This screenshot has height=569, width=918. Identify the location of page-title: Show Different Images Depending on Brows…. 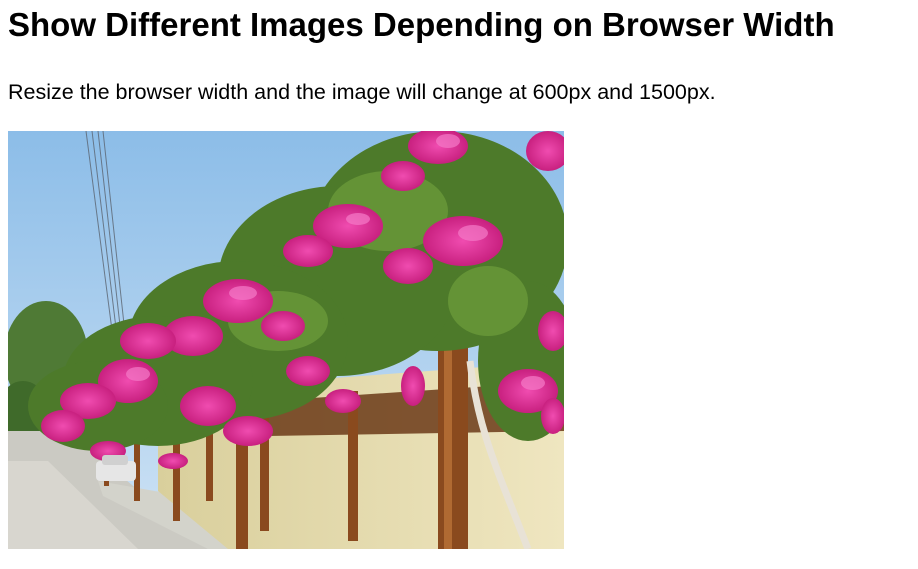
(421, 24).